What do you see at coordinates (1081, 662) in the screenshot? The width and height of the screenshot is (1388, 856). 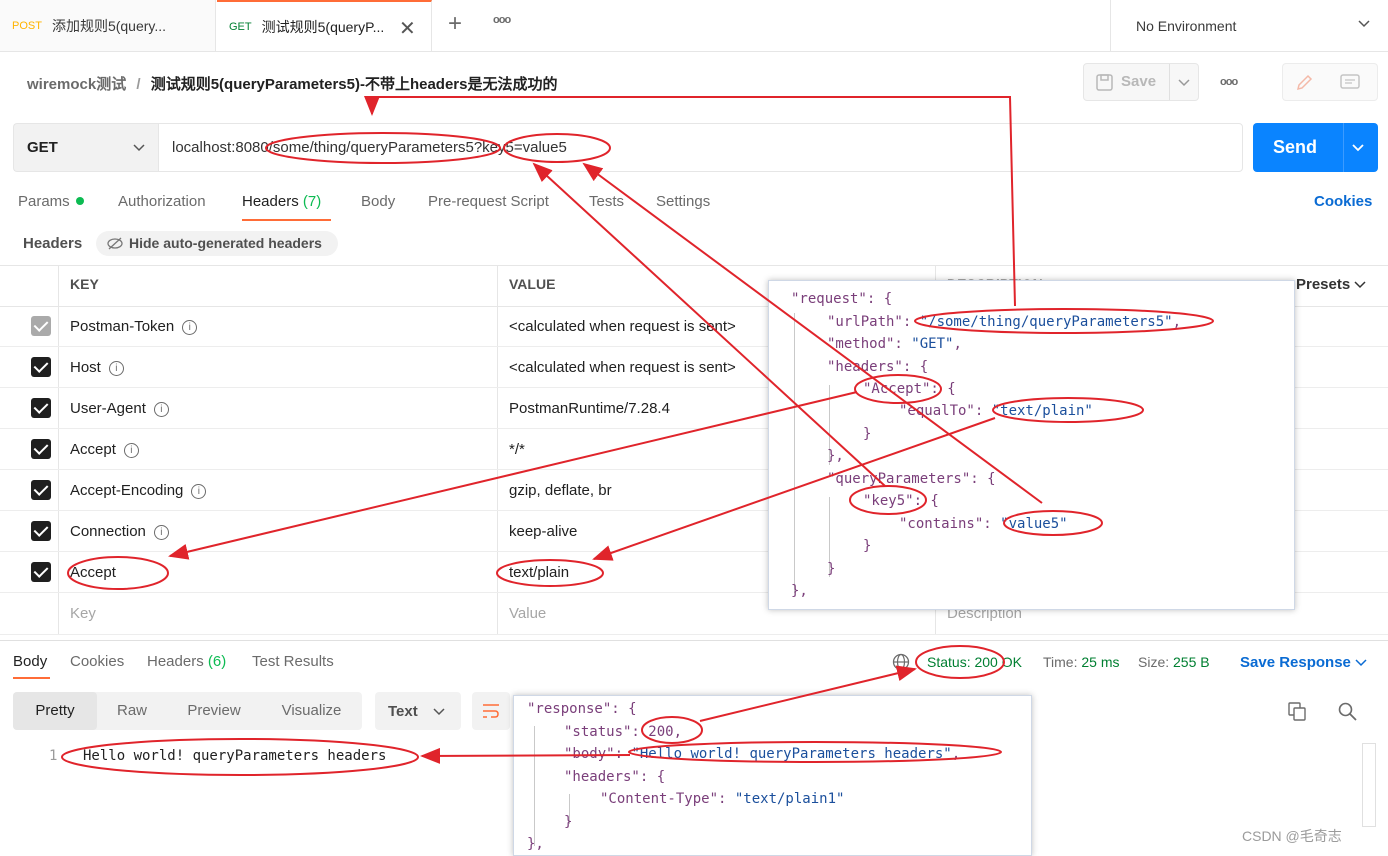 I see `response-time: Time: 25 ms` at bounding box center [1081, 662].